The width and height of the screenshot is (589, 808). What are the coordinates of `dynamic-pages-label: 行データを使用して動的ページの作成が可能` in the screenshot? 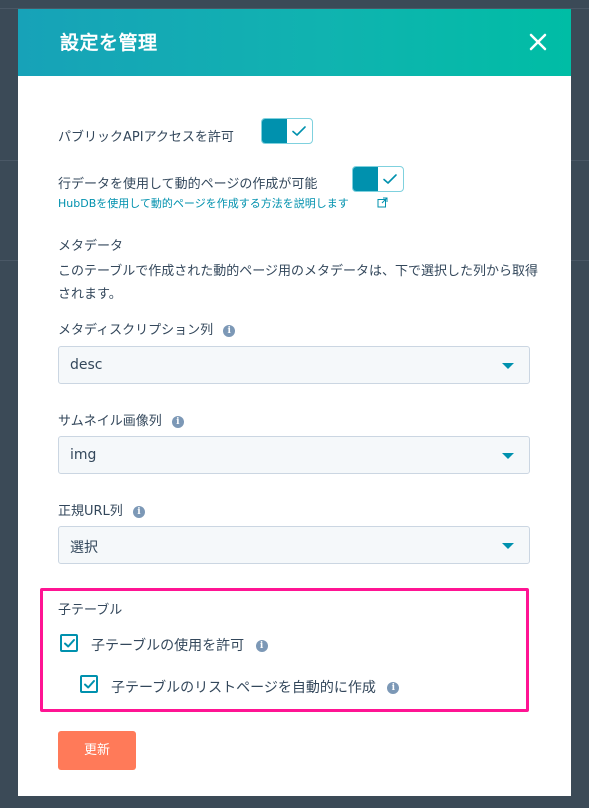 It's located at (188, 184).